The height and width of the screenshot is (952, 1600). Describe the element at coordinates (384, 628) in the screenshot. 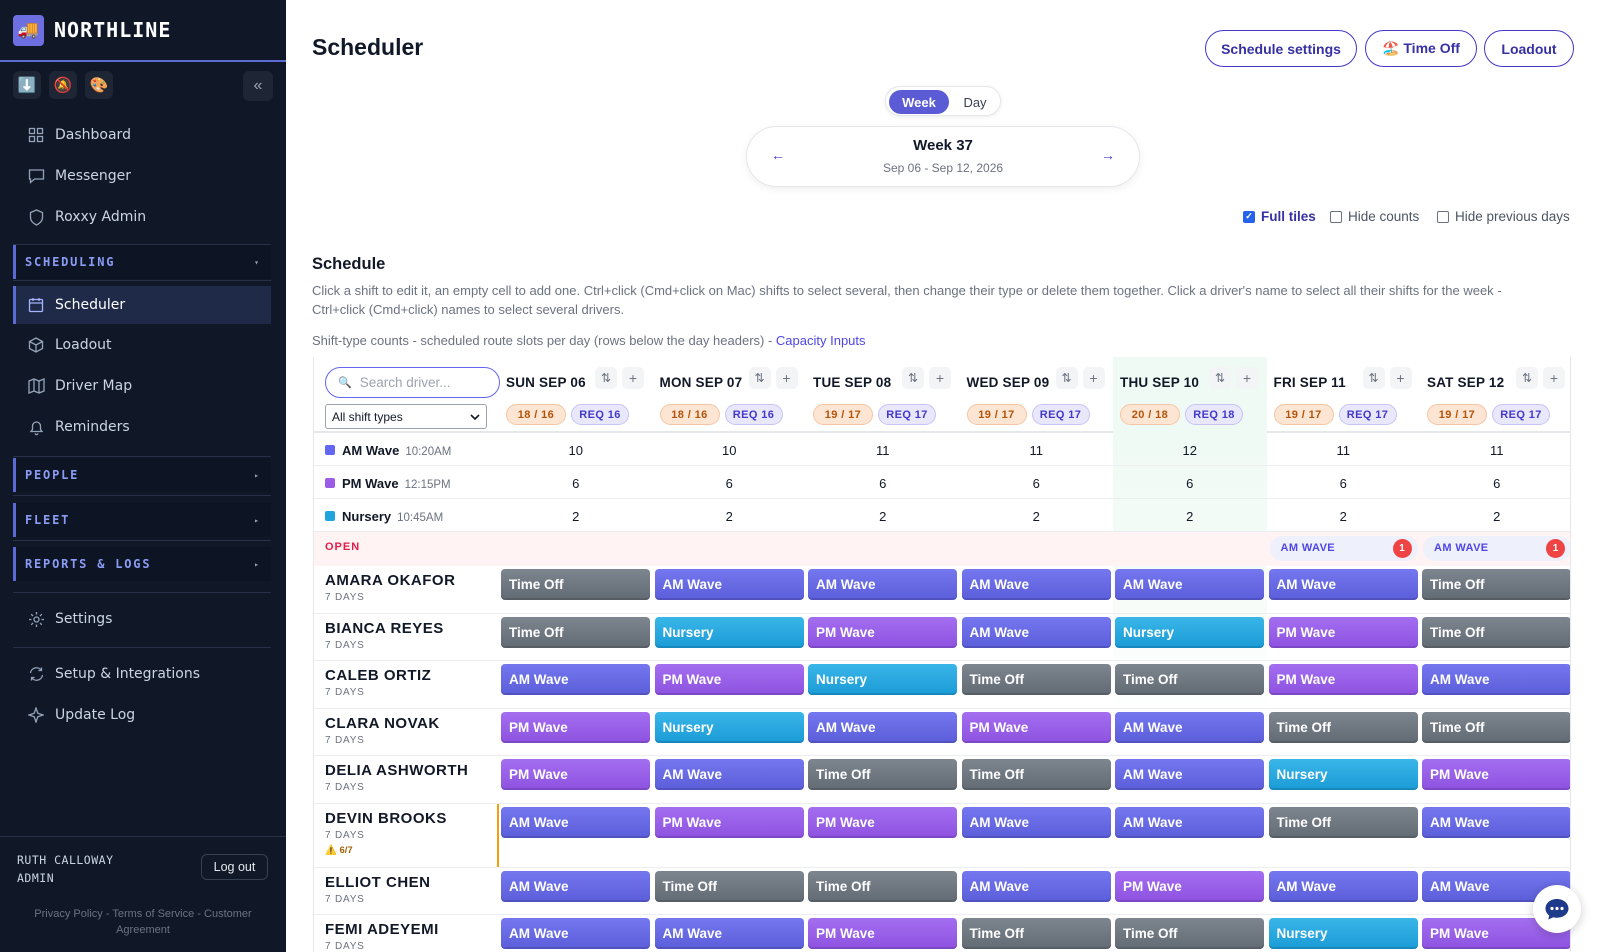

I see `driver-name: BIANCA REYES` at that location.